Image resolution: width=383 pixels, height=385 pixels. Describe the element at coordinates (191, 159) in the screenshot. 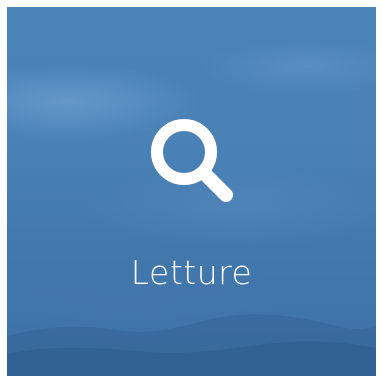

I see `search-icon` at that location.